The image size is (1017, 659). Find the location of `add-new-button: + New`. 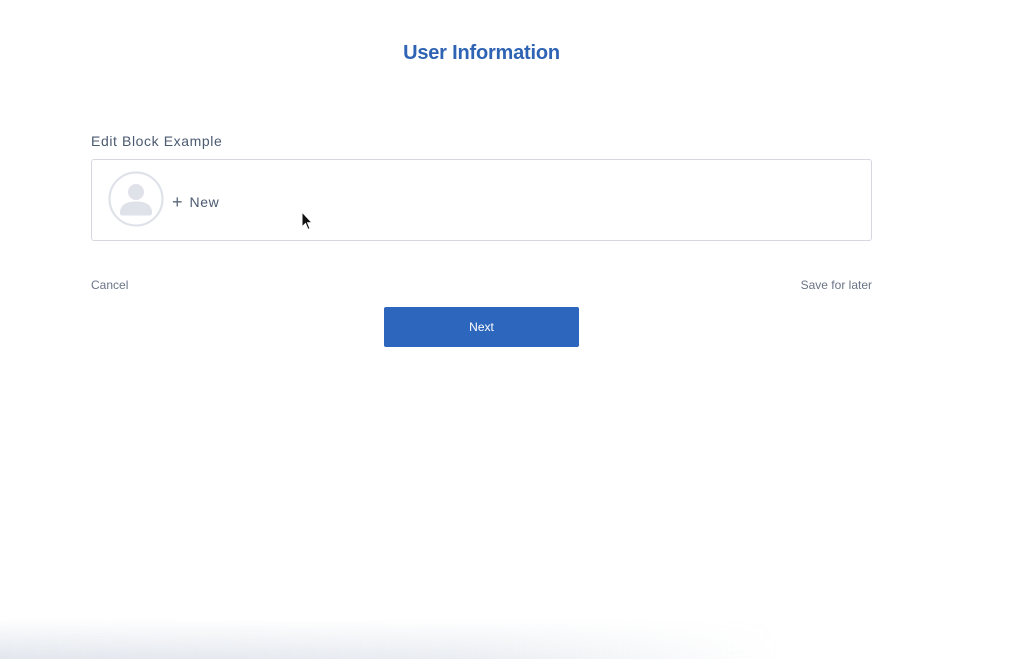

add-new-button: + New is located at coordinates (195, 202).